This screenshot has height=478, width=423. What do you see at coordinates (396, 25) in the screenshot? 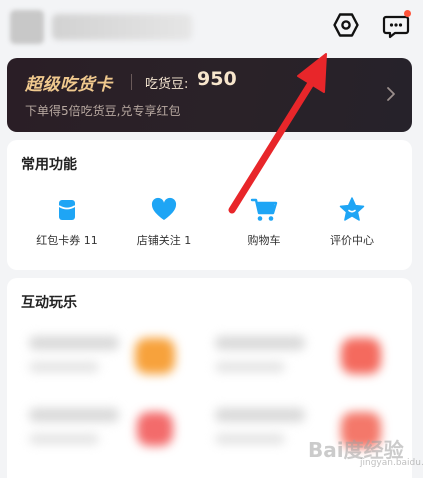
I see `messages-button` at bounding box center [396, 25].